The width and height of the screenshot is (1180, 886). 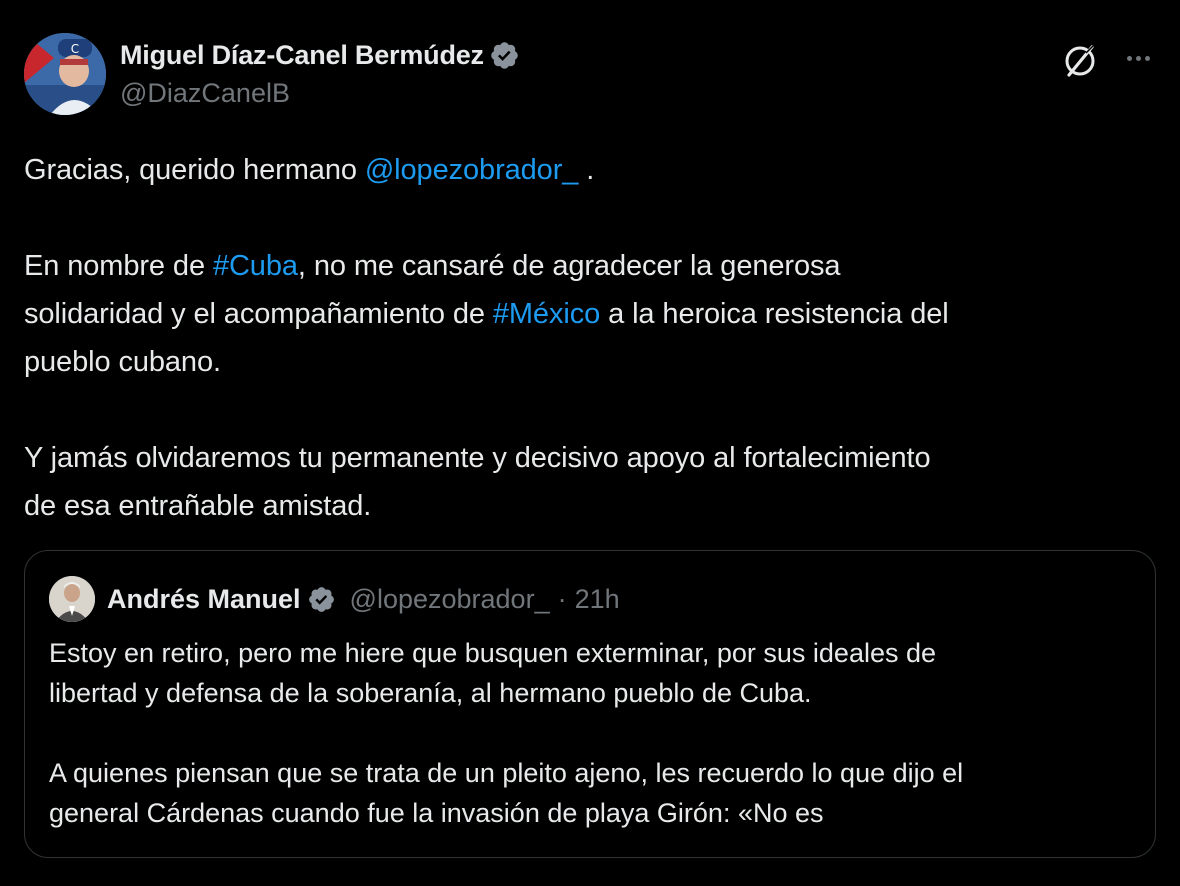 I want to click on avatar-image: C, so click(x=65, y=74).